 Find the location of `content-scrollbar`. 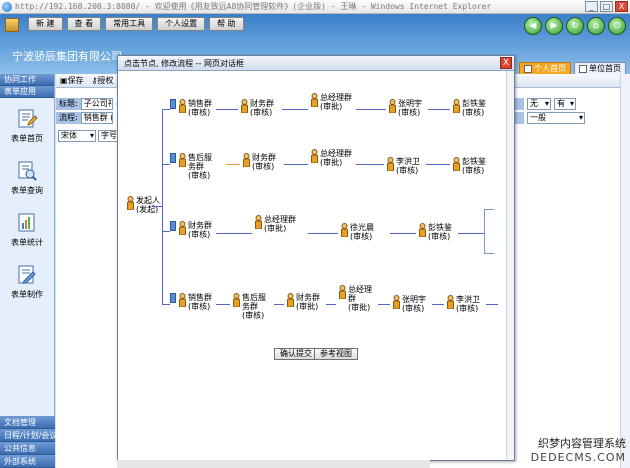

content-scrollbar is located at coordinates (625, 271).